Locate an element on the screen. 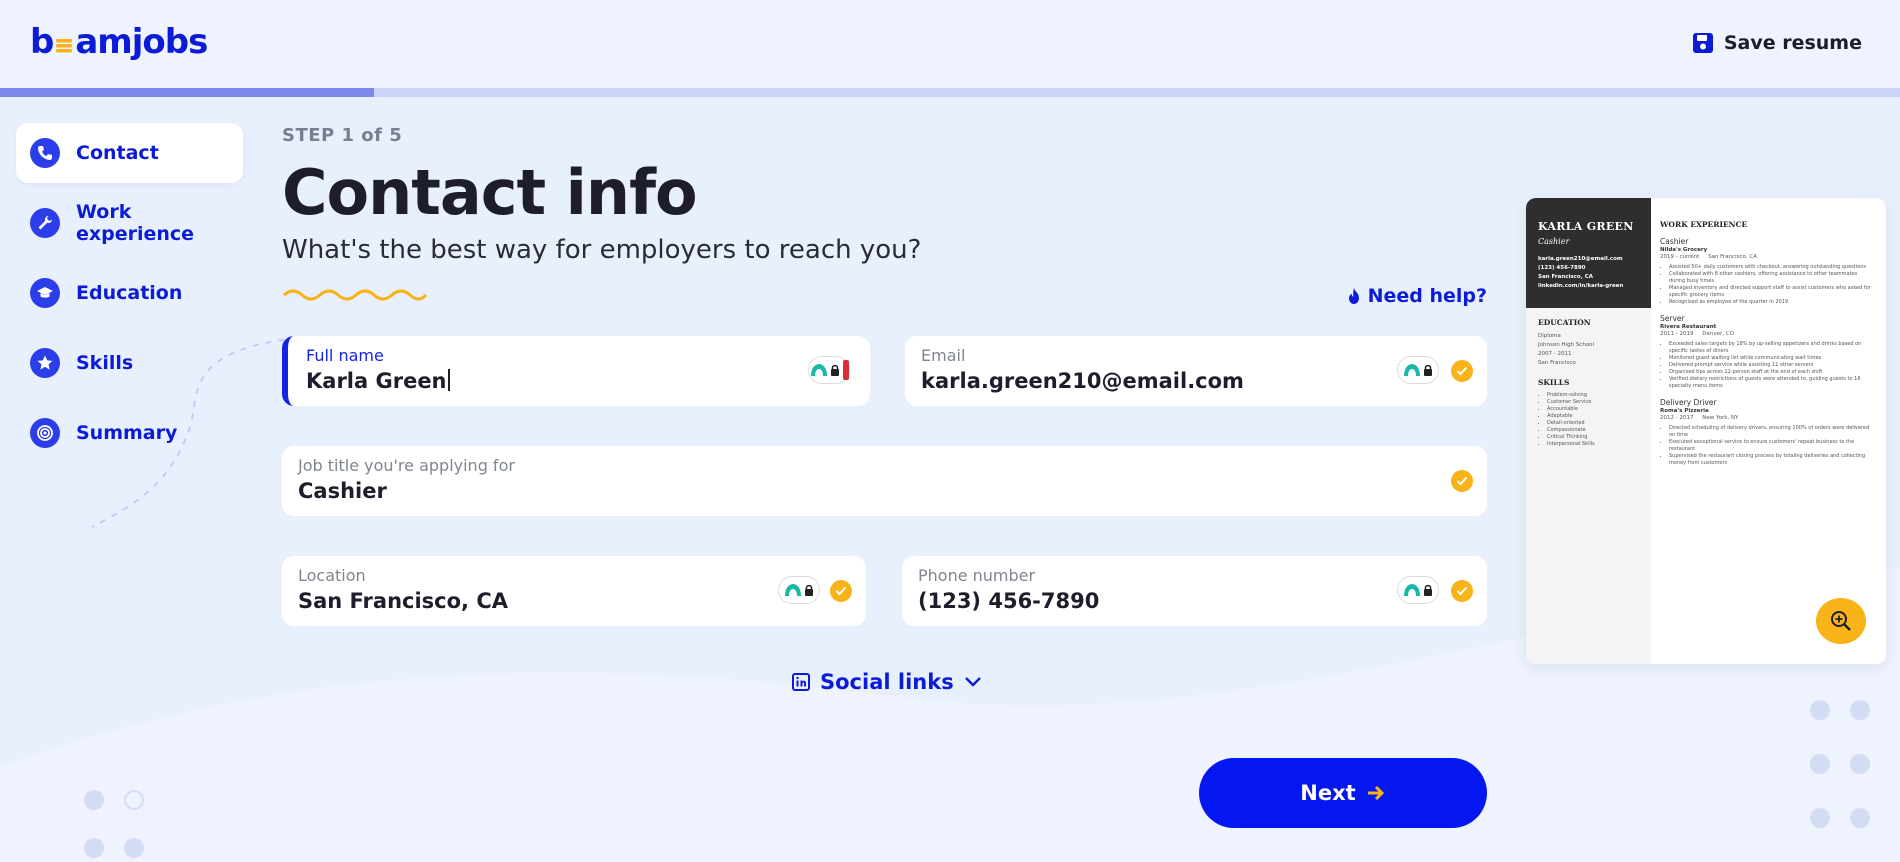 This screenshot has width=1900, height=862. chevron-down-icon is located at coordinates (972, 682).